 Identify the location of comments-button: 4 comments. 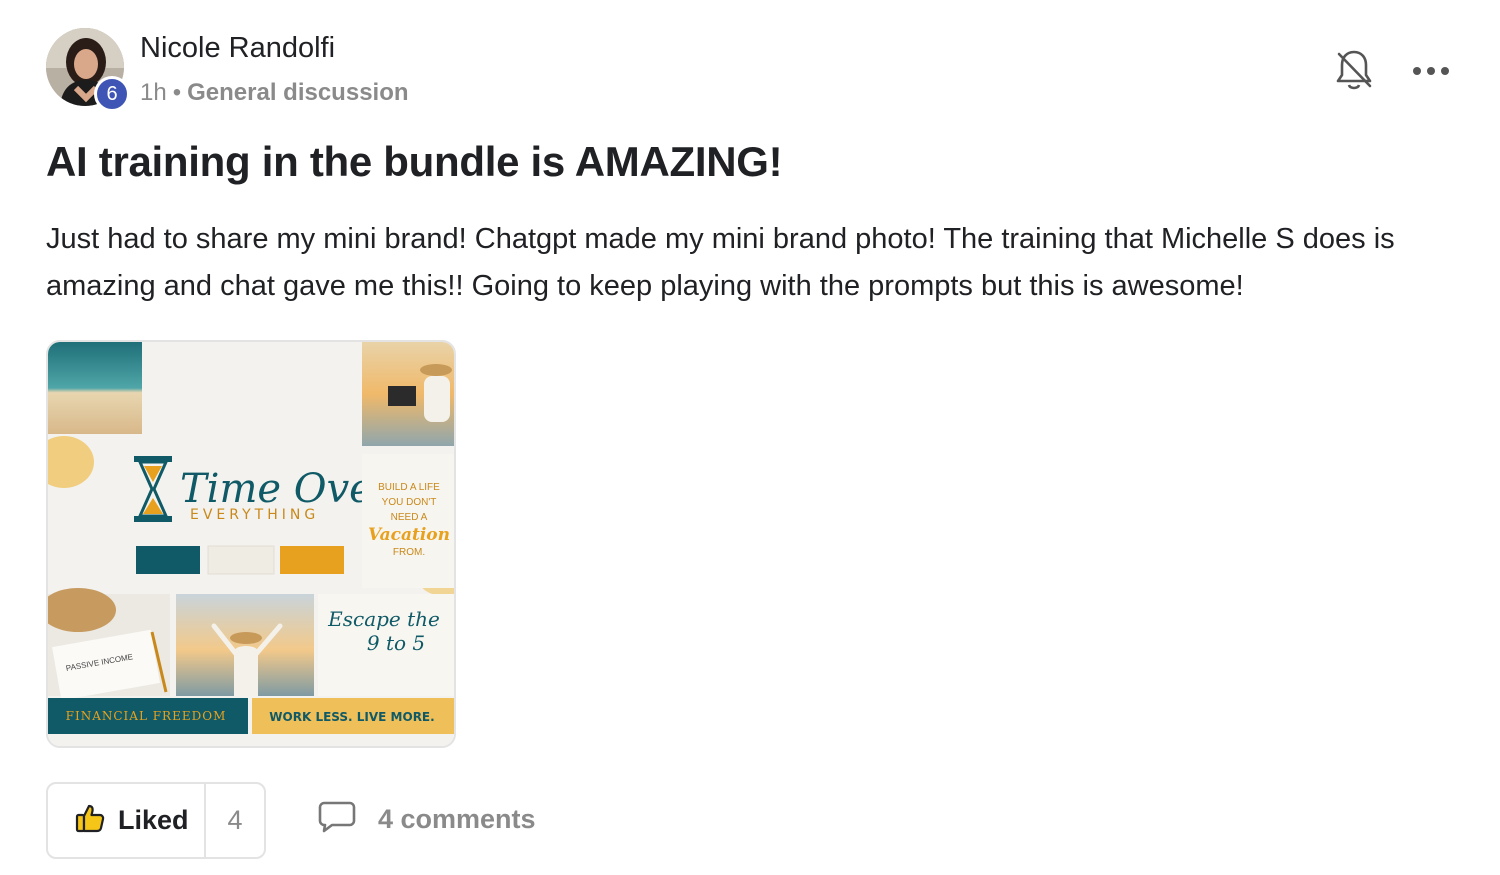
(427, 819).